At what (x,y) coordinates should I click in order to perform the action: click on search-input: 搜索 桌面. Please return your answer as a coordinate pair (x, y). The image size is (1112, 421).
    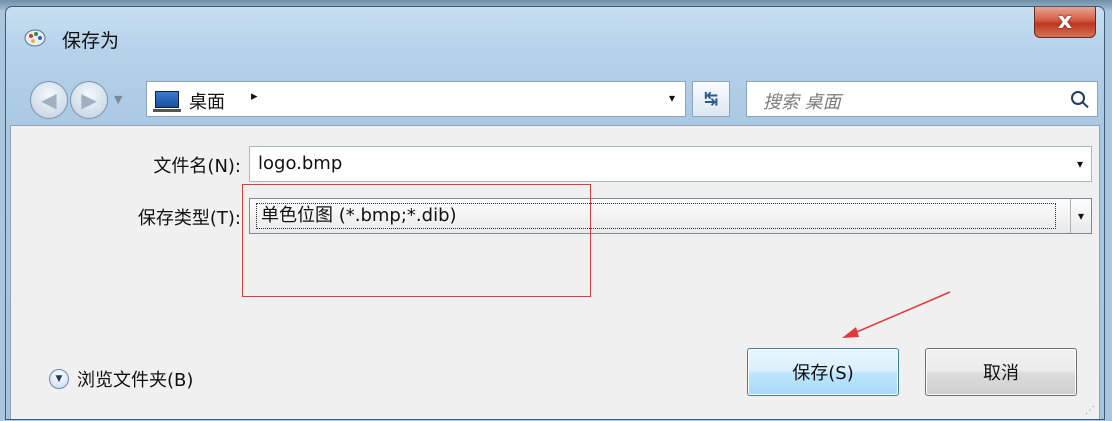
    Looking at the image, I should click on (922, 99).